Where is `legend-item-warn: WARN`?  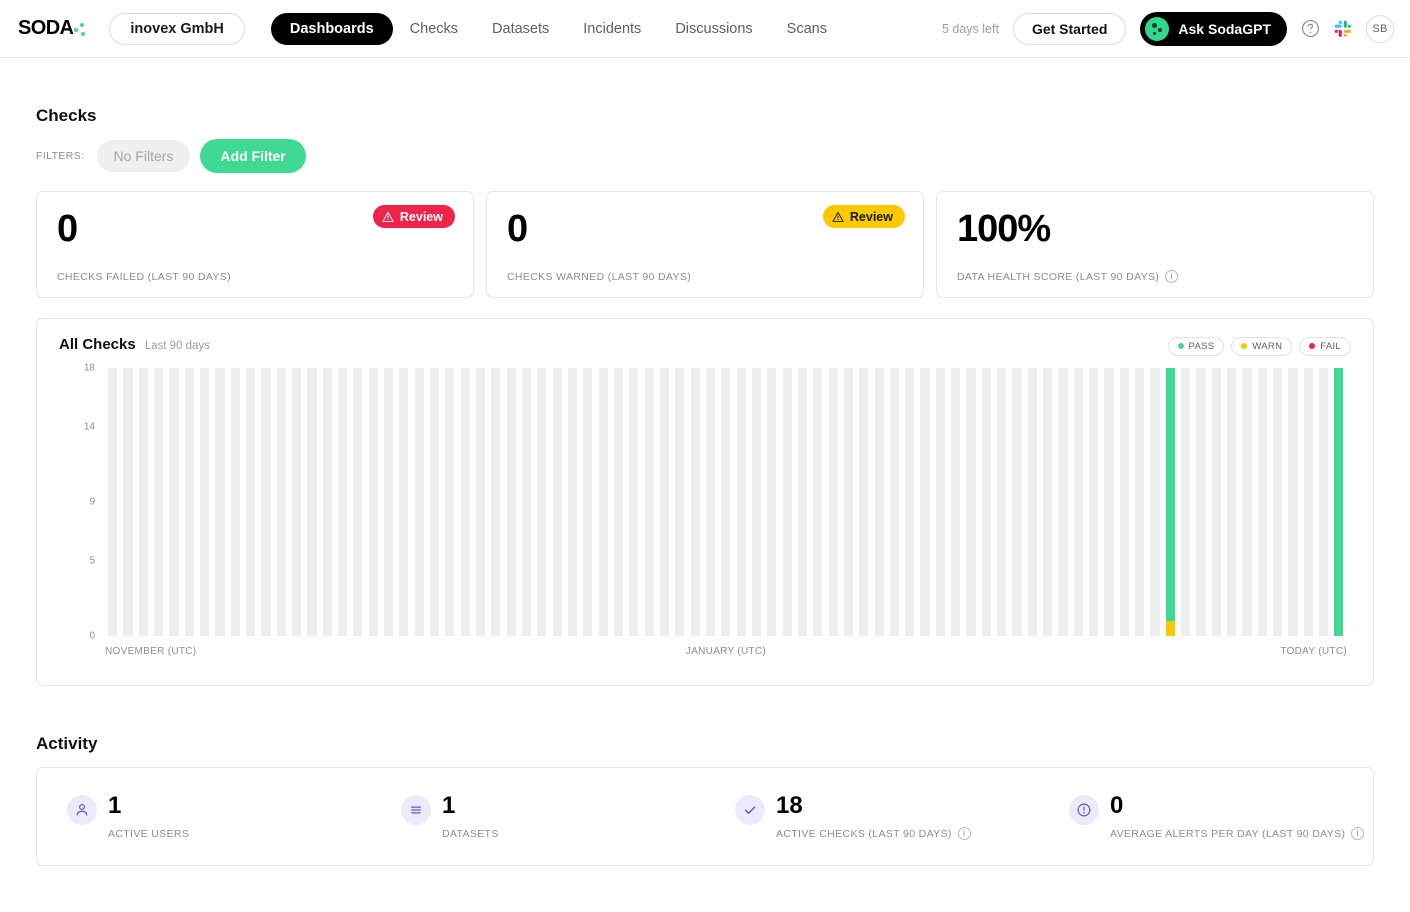 legend-item-warn: WARN is located at coordinates (1262, 346).